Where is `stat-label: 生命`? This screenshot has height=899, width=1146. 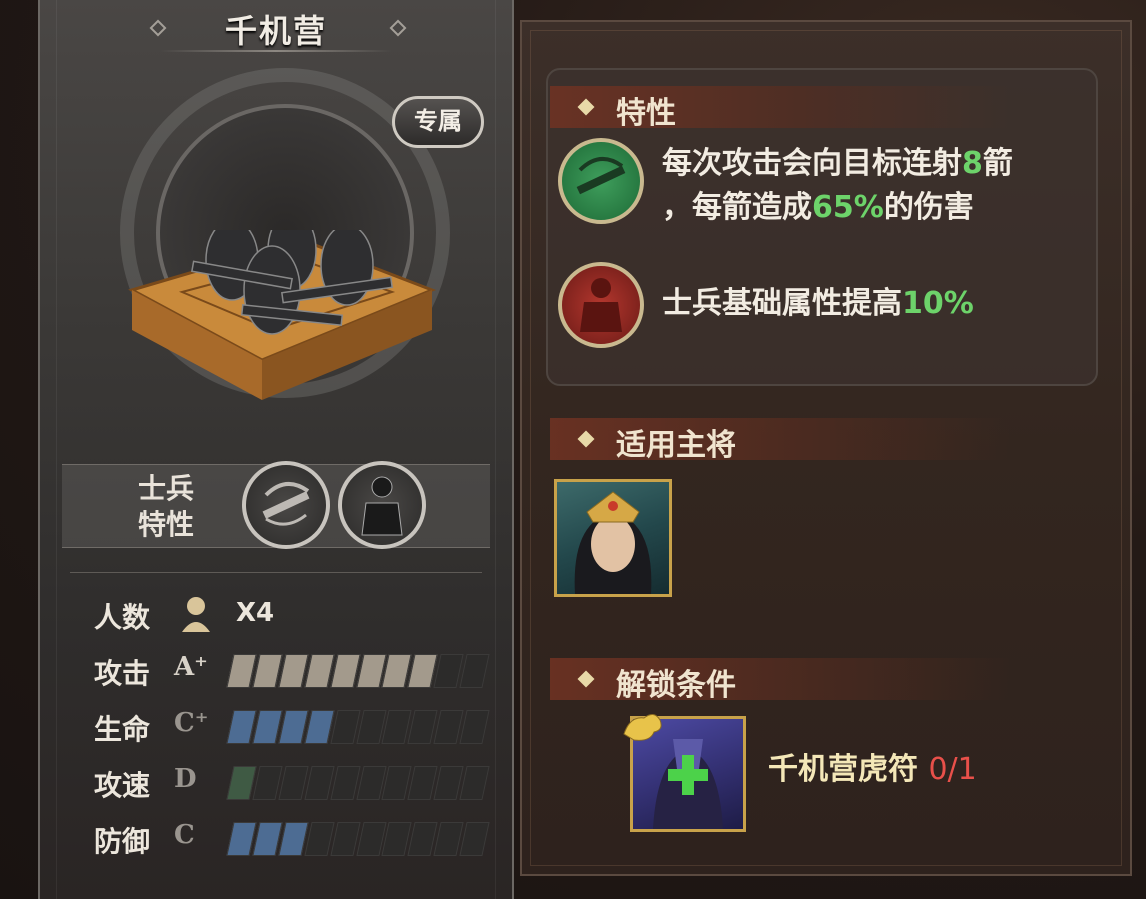
stat-label: 生命 is located at coordinates (122, 729).